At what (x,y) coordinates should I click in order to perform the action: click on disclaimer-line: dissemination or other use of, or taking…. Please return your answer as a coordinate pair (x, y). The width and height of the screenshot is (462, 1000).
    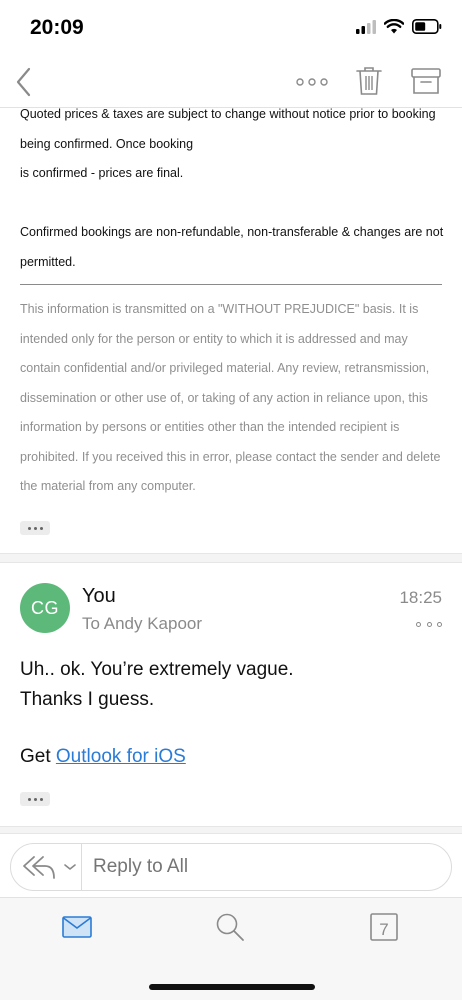
    Looking at the image, I should click on (224, 397).